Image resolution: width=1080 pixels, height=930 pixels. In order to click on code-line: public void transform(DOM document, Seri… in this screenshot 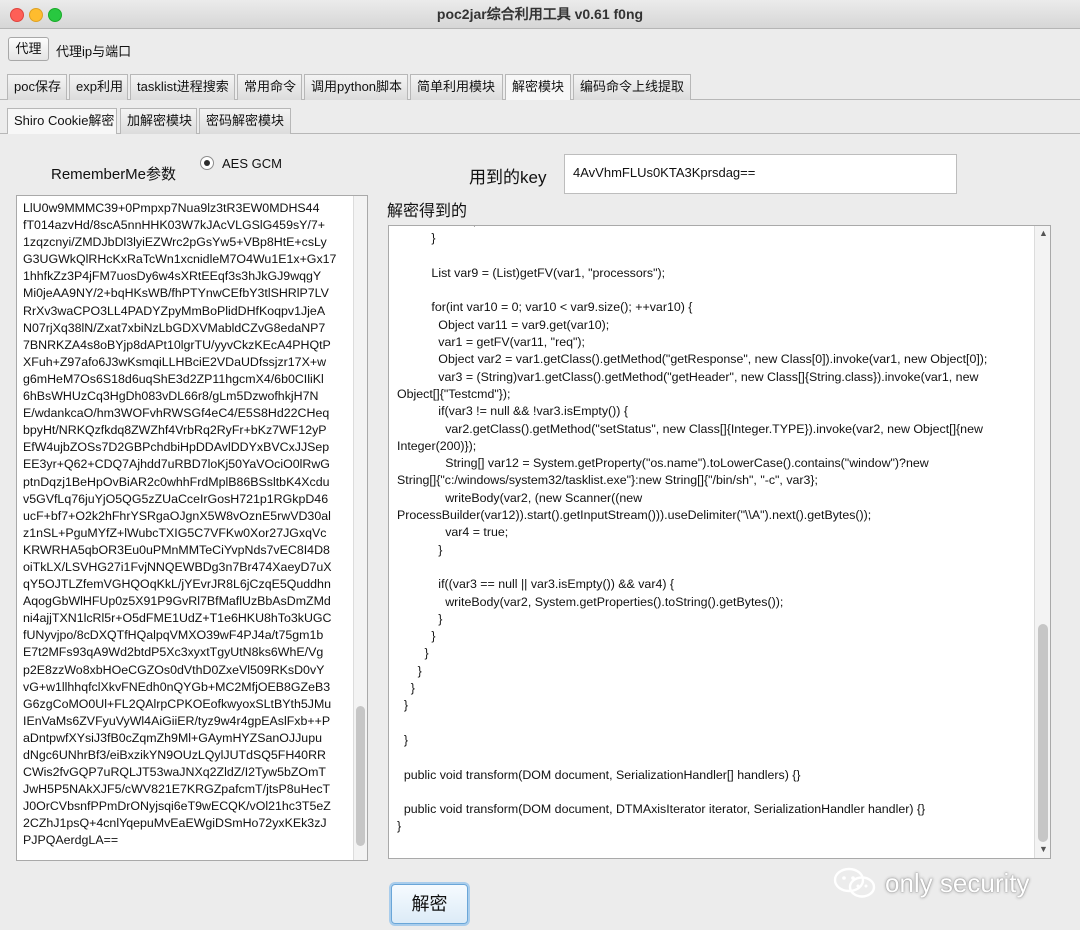, I will do `click(599, 774)`.